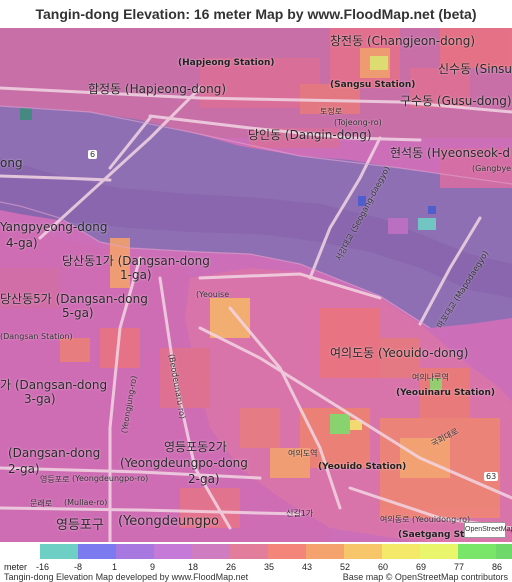 Image resolution: width=512 pixels, height=582 pixels. Describe the element at coordinates (303, 453) in the screenshot. I see `label-yeouido-station-ko: 여의도역` at that location.